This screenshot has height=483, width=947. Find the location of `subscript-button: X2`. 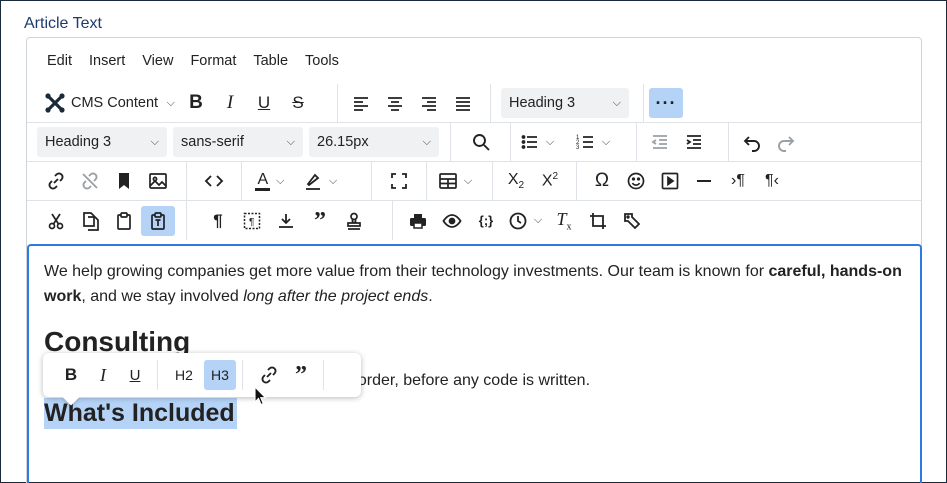

subscript-button: X2 is located at coordinates (516, 181).